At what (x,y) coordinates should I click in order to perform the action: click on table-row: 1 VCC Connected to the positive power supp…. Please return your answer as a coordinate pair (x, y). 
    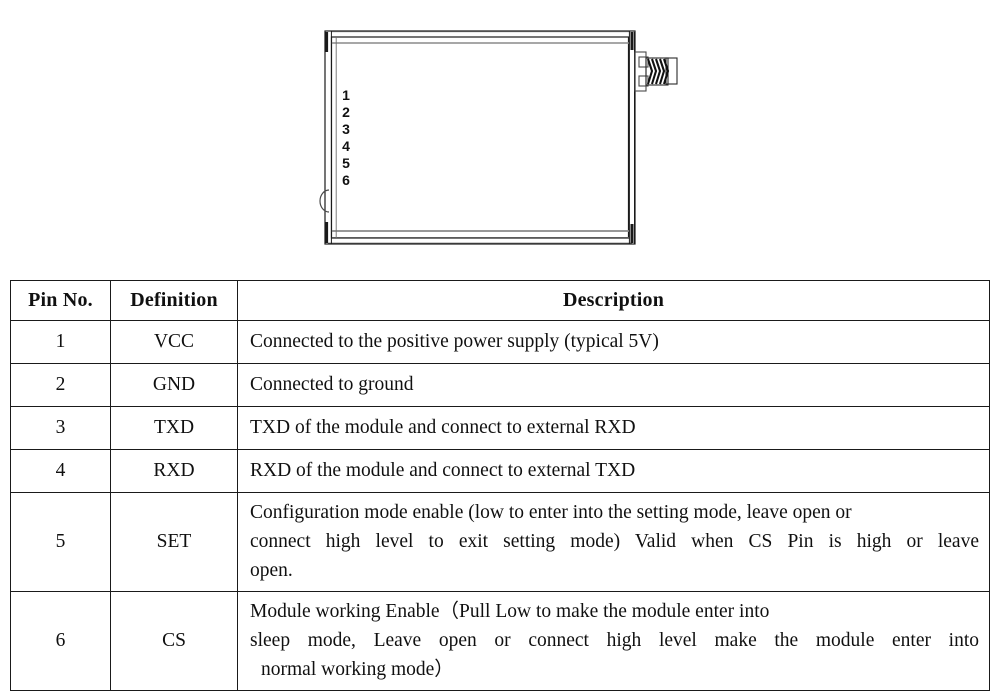
    Looking at the image, I should click on (500, 342).